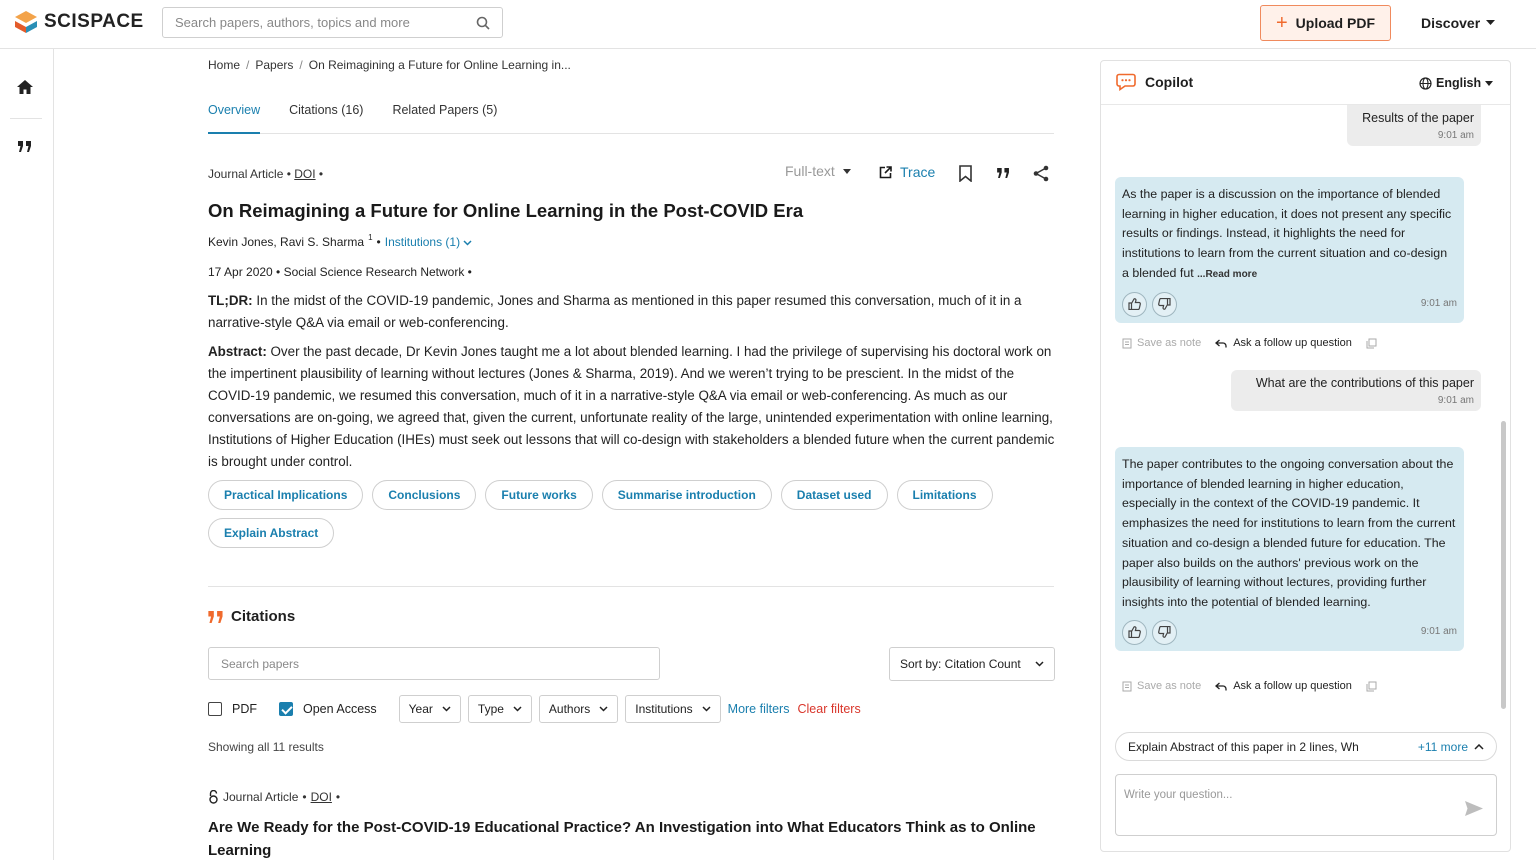 The image size is (1536, 862). Describe the element at coordinates (286, 242) in the screenshot. I see `author-names: Kevin Jones, Ravi S. Sharma` at that location.